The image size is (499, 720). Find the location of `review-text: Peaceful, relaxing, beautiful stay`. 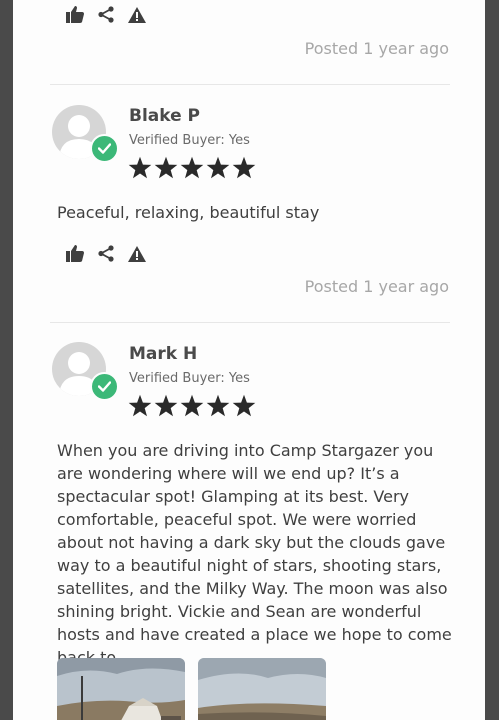

review-text: Peaceful, relaxing, beautiful stay is located at coordinates (188, 212).